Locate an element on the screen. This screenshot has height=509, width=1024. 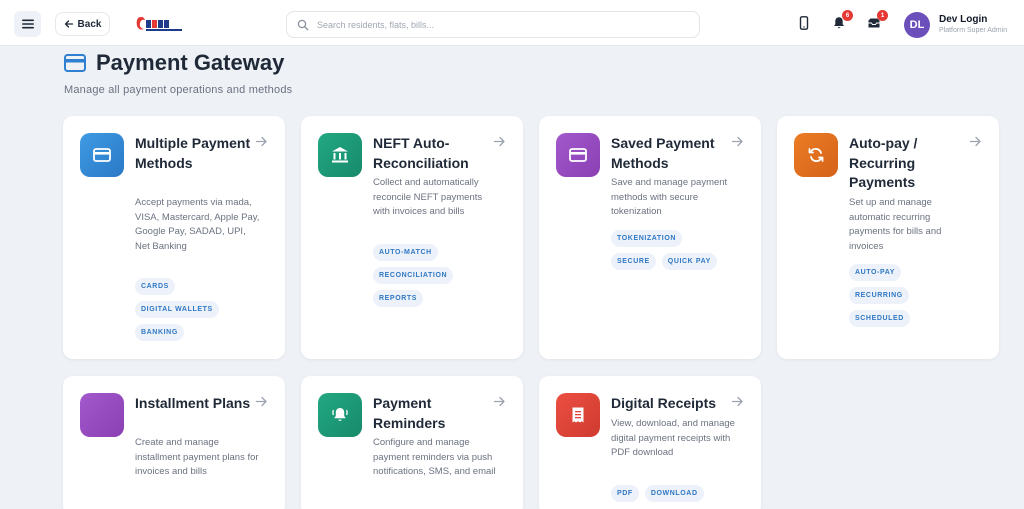
search-input is located at coordinates (497, 24).